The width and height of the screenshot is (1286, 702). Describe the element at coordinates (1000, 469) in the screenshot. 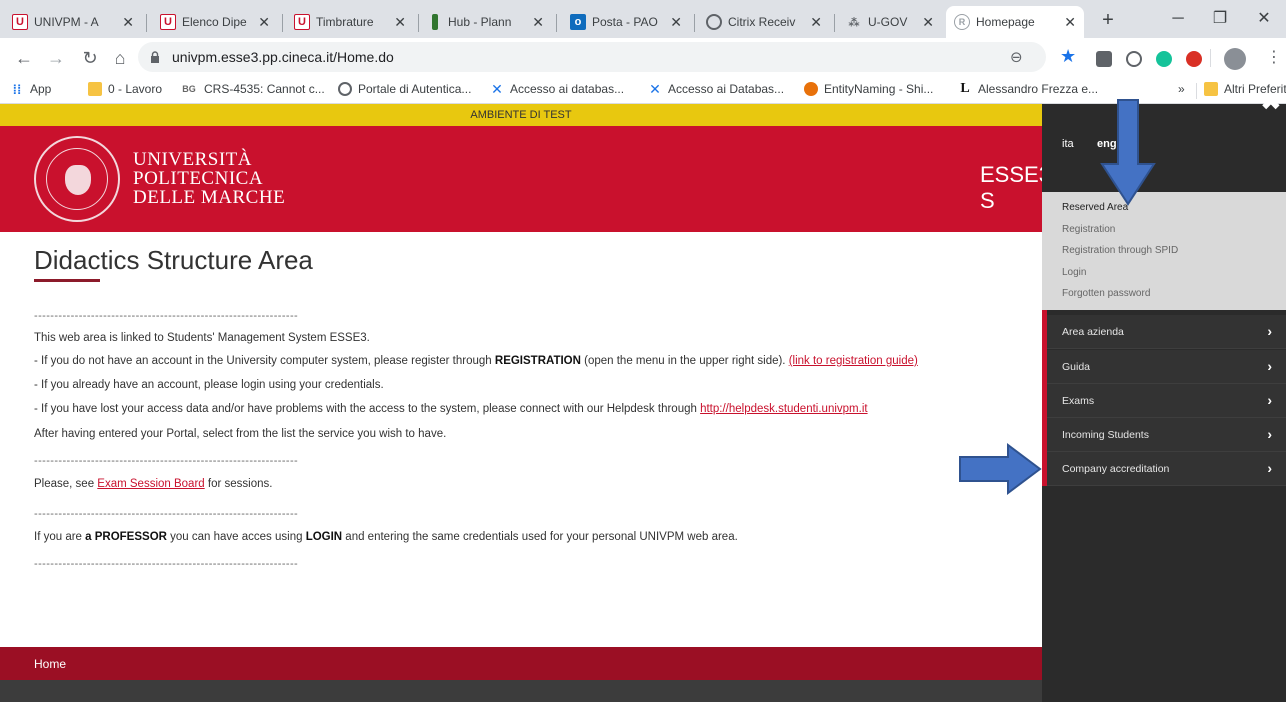

I see `annotation-arrow-right-icon` at that location.